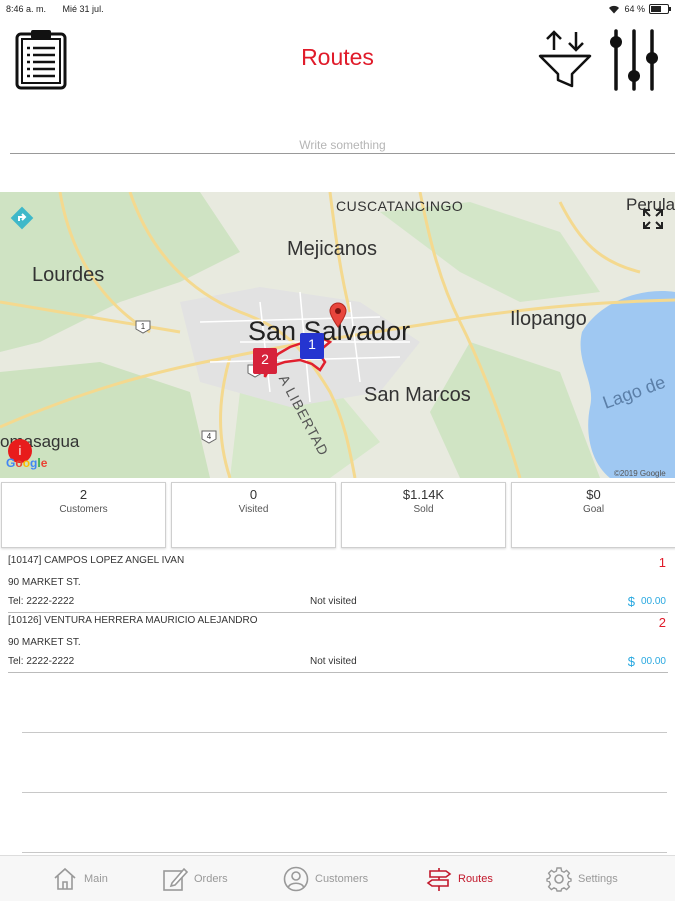  What do you see at coordinates (423, 494) in the screenshot?
I see `stat-value: $1.14K` at bounding box center [423, 494].